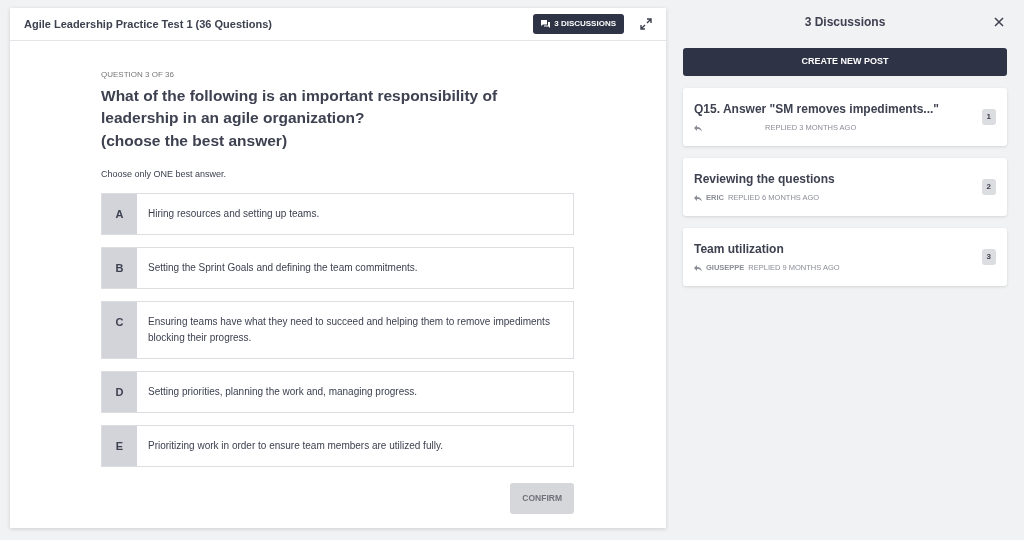  Describe the element at coordinates (119, 445) in the screenshot. I see `option-letter: E` at that location.